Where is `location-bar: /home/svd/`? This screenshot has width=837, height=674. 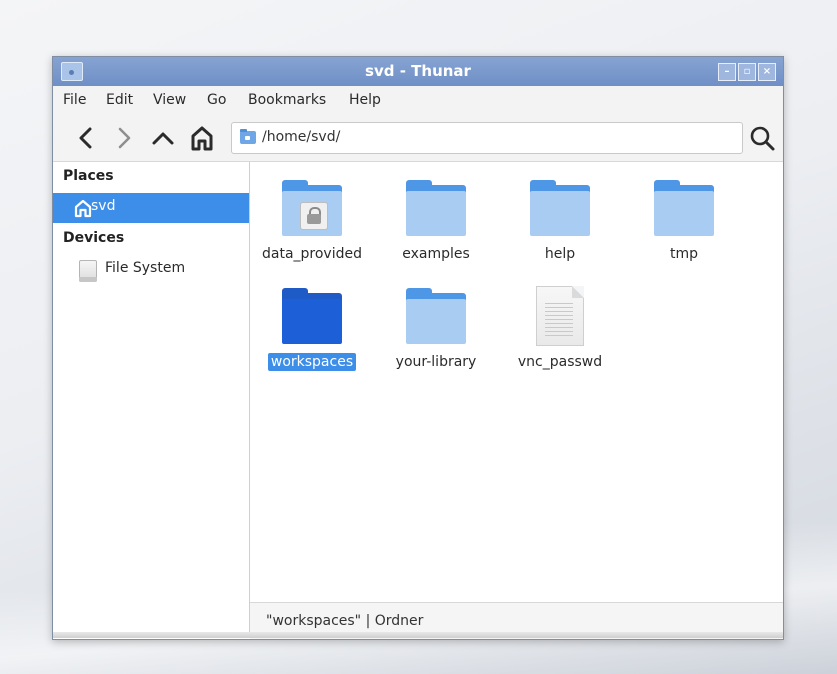 location-bar: /home/svd/ is located at coordinates (487, 138).